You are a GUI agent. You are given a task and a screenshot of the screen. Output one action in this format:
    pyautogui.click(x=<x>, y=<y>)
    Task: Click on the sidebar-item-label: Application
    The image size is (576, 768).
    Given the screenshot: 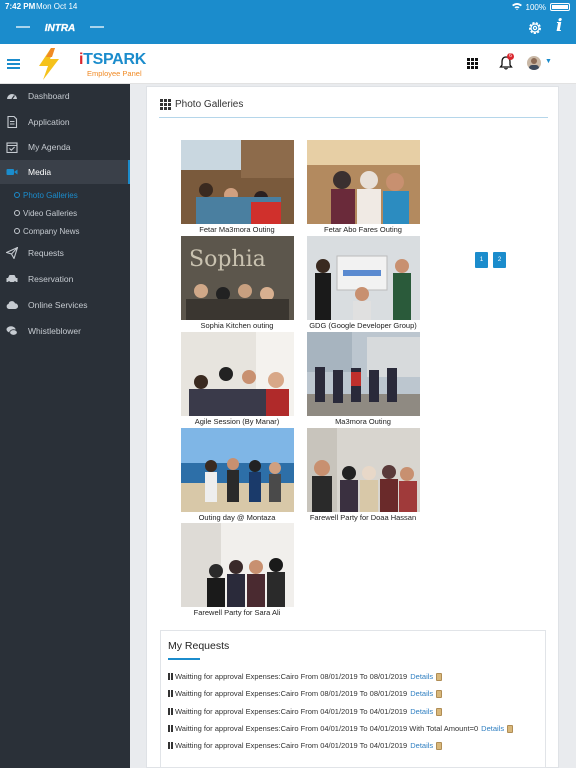 What is the action you would take?
    pyautogui.click(x=49, y=122)
    